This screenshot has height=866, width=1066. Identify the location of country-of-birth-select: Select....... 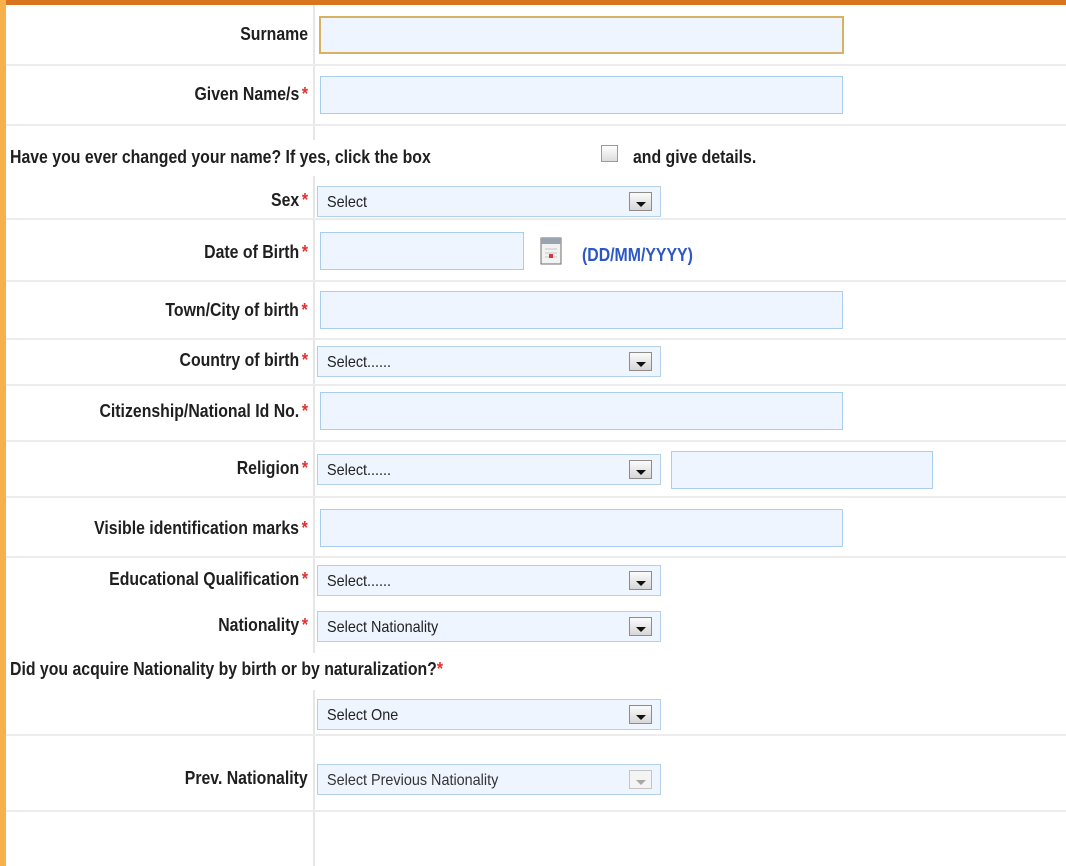
(489, 361).